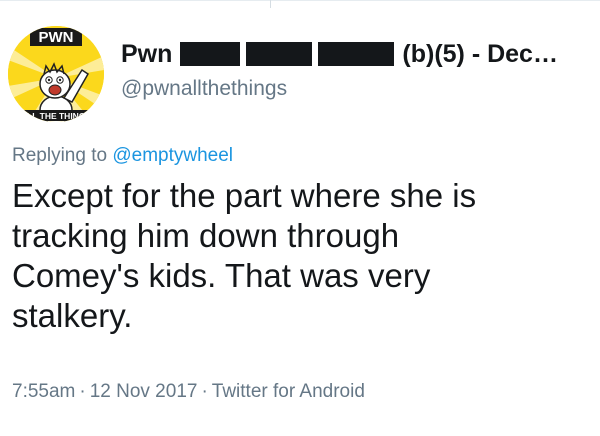  I want to click on top-divider, so click(300, 0).